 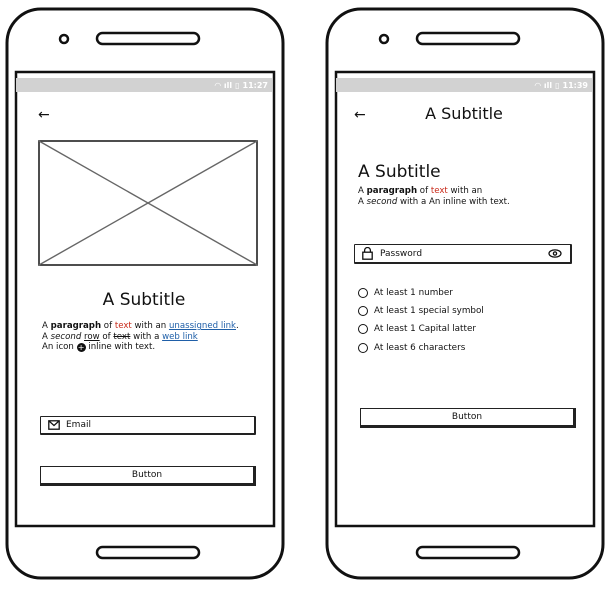 I want to click on password-placeholder: Password, so click(x=401, y=253).